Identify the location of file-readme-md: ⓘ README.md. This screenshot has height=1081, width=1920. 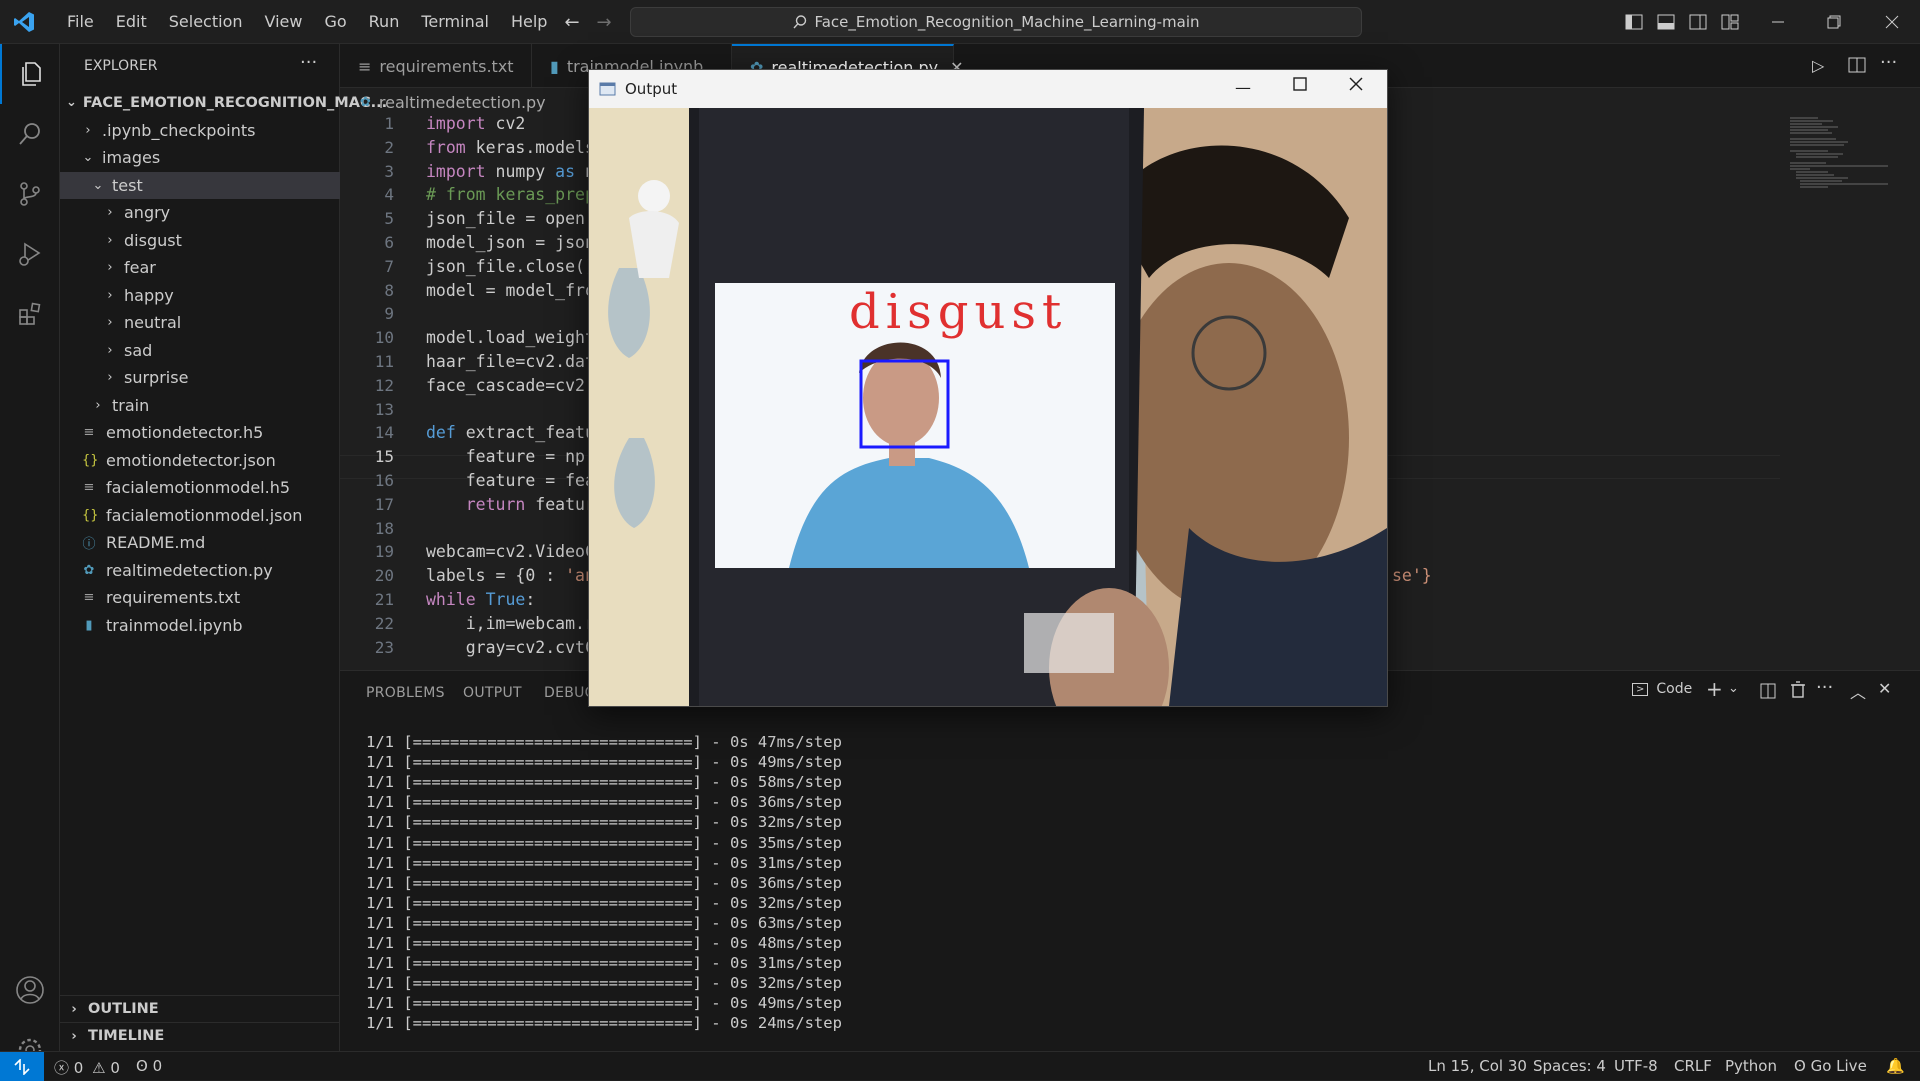
(200, 542).